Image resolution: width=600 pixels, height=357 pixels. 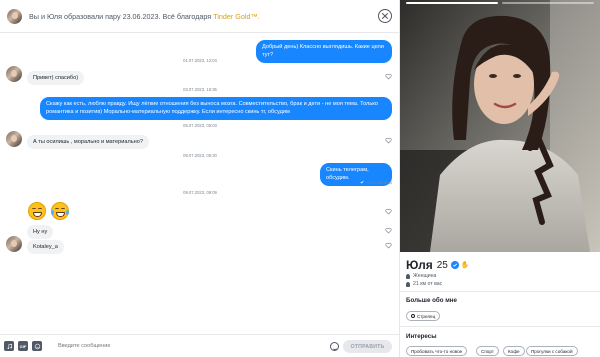 I want to click on message-status: Отправлено, so click(x=375, y=182).